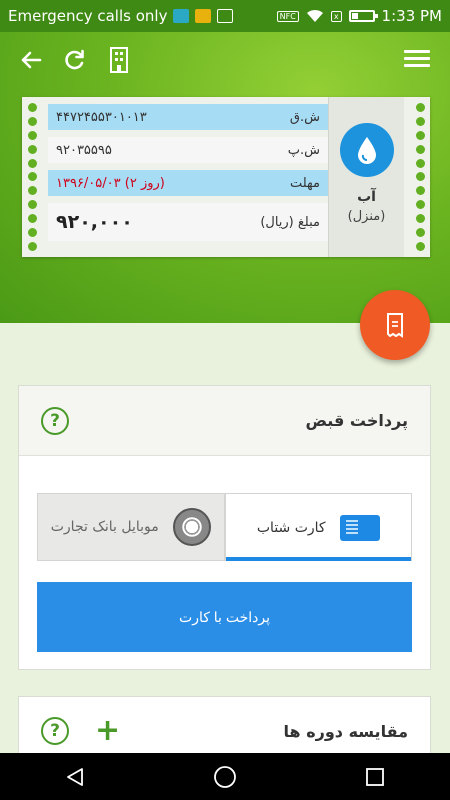  Describe the element at coordinates (101, 117) in the screenshot. I see `bill-id-value: ۴۴۷۲۴۵۵۳۰۱۰۱۳` at that location.